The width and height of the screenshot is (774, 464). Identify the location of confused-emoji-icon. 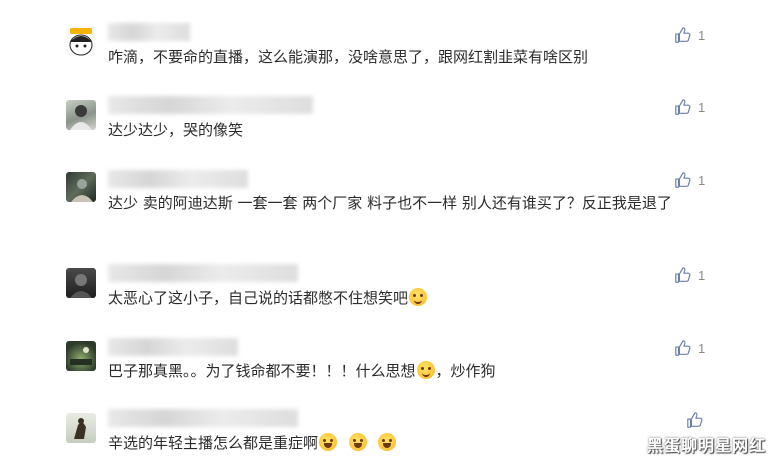
(425, 370).